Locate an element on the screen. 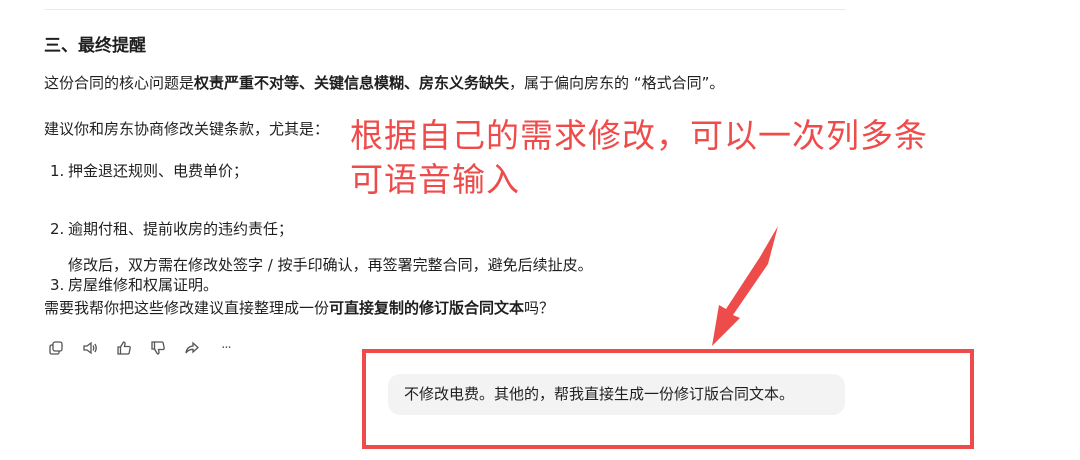  summary-prefix: 这份合同的核心问题是 is located at coordinates (119, 83).